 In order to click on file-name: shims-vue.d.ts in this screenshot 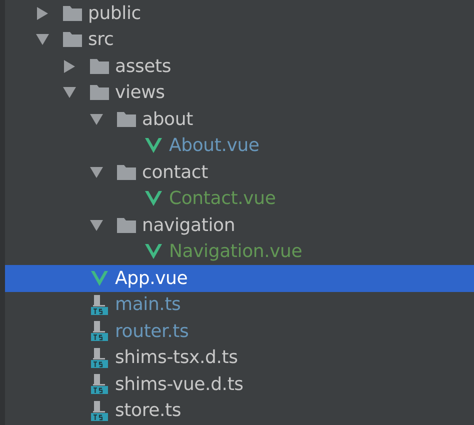, I will do `click(179, 384)`.